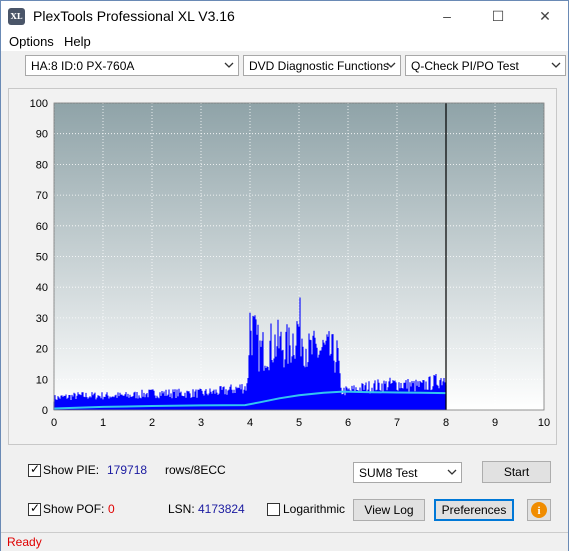 Image resolution: width=569 pixels, height=551 pixels. Describe the element at coordinates (24, 542) in the screenshot. I see `status-text: Ready` at that location.